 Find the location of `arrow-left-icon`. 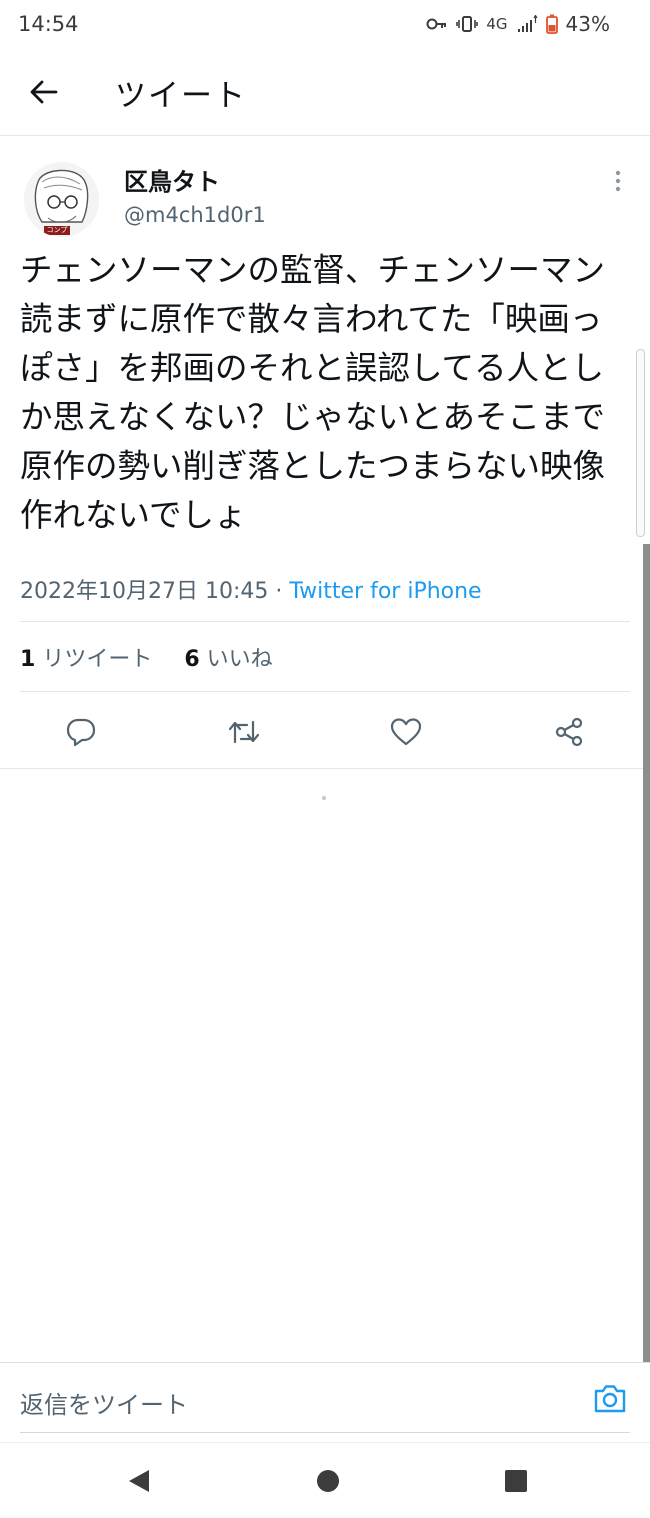

arrow-left-icon is located at coordinates (44, 92).